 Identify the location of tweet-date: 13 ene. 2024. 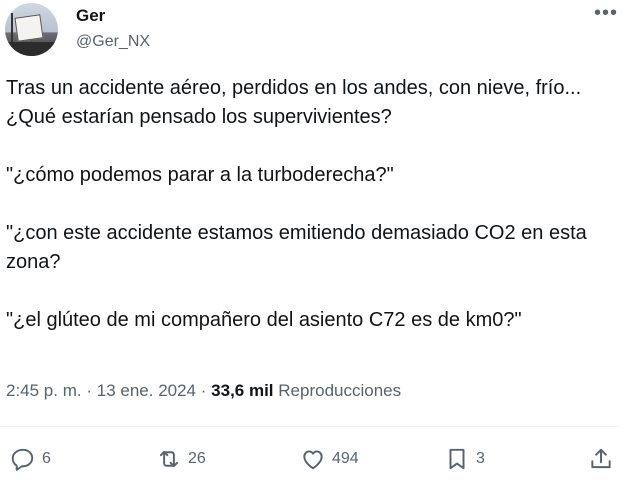
(146, 390).